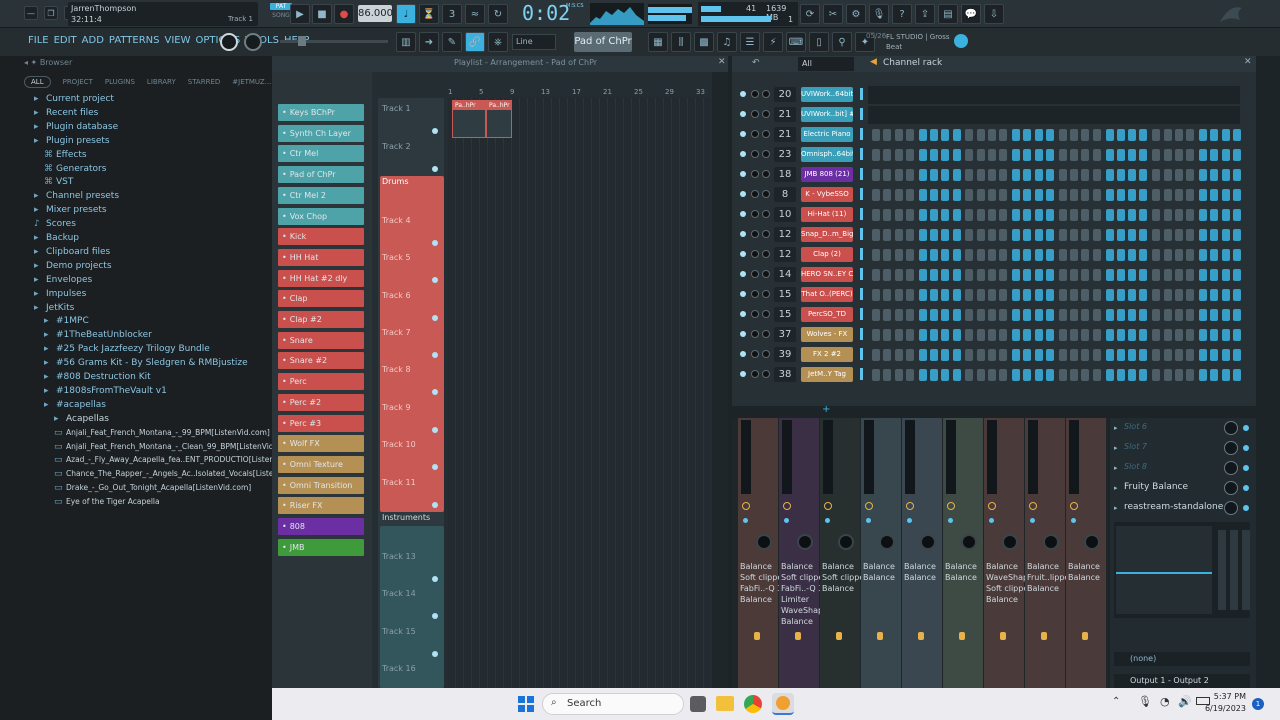 The image size is (1280, 720). What do you see at coordinates (322, 14) in the screenshot?
I see `stop-button: ■` at bounding box center [322, 14].